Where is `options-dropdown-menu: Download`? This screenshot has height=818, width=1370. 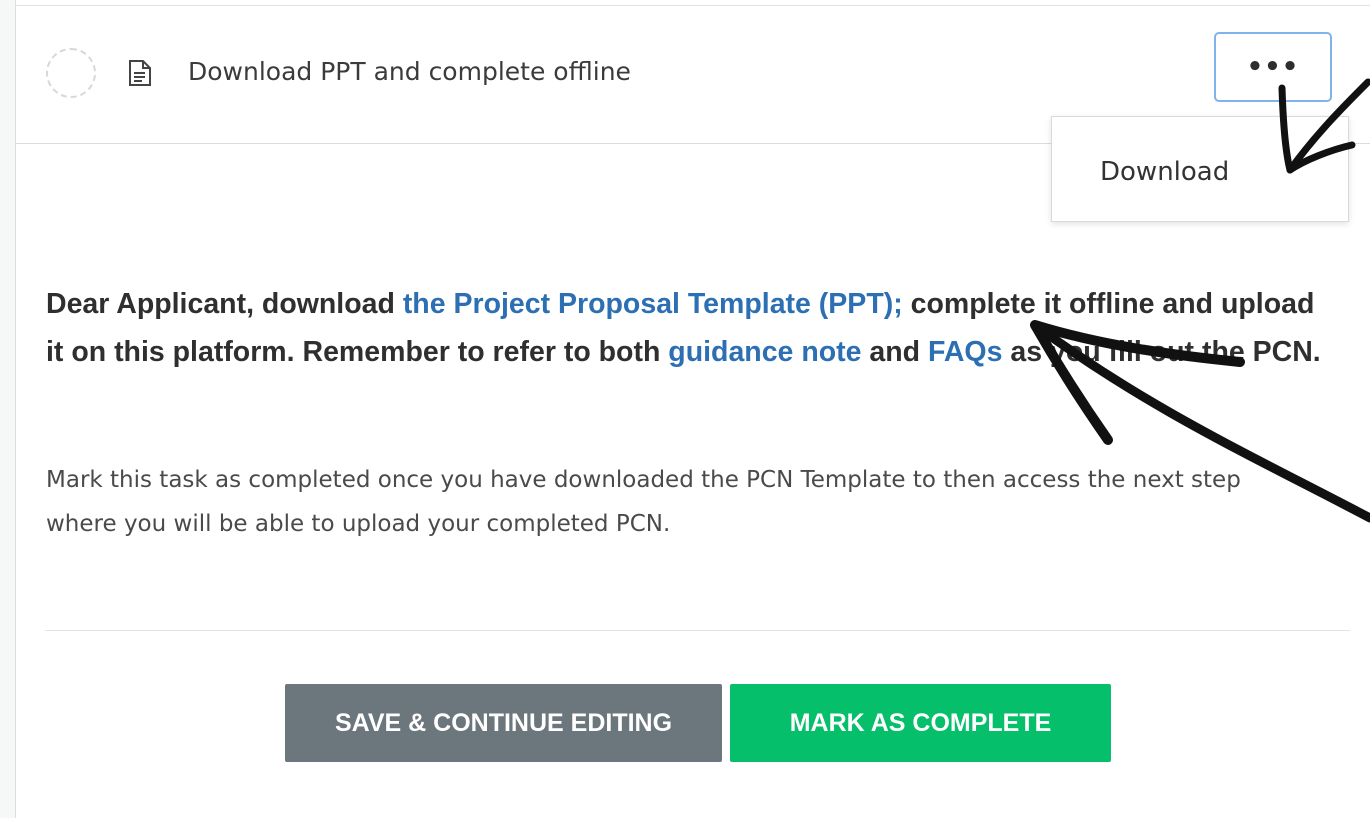
options-dropdown-menu: Download is located at coordinates (1200, 169).